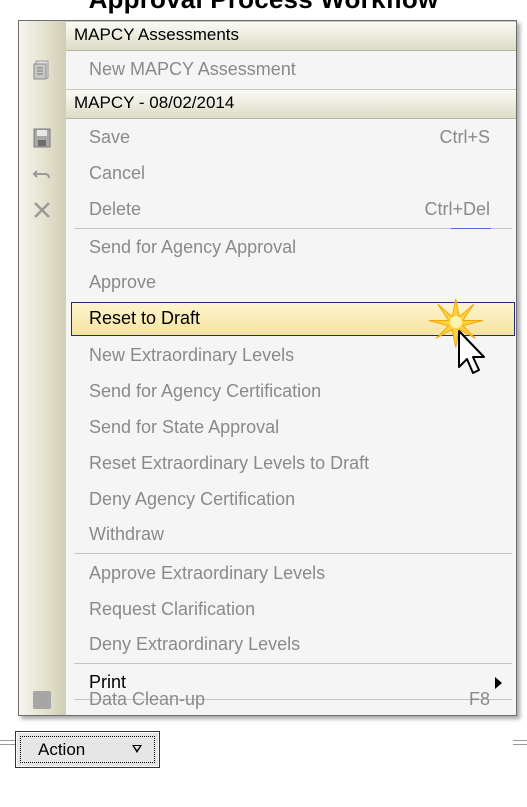 This screenshot has width=527, height=807. What do you see at coordinates (154, 102) in the screenshot?
I see `section-header-label: MAPCY - 08/02/2014` at bounding box center [154, 102].